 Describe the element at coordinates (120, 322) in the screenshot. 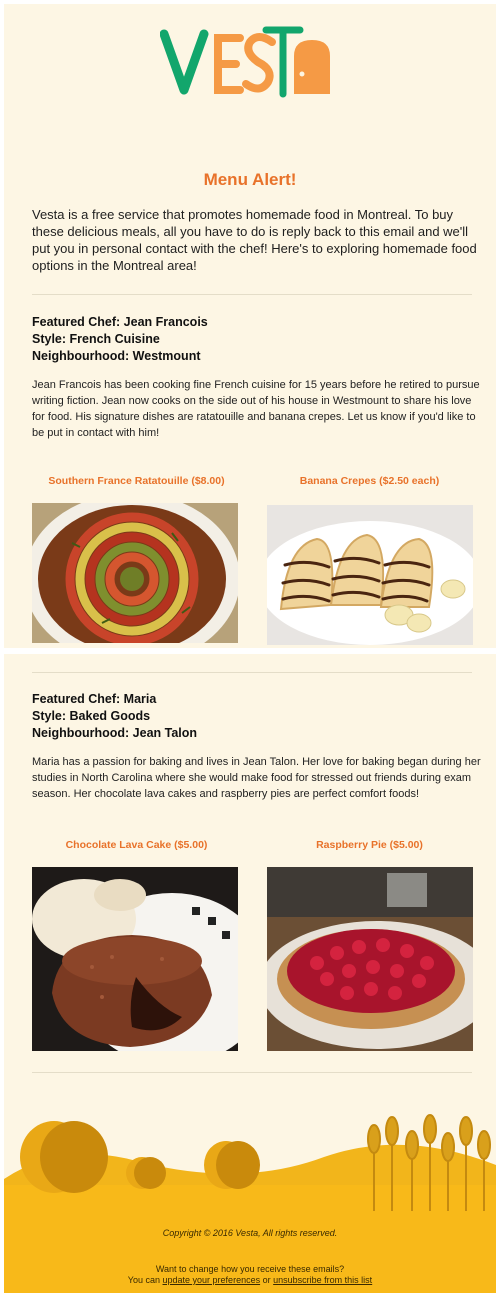

I see `featured-chef: Featured Chef: Jean Francois` at that location.